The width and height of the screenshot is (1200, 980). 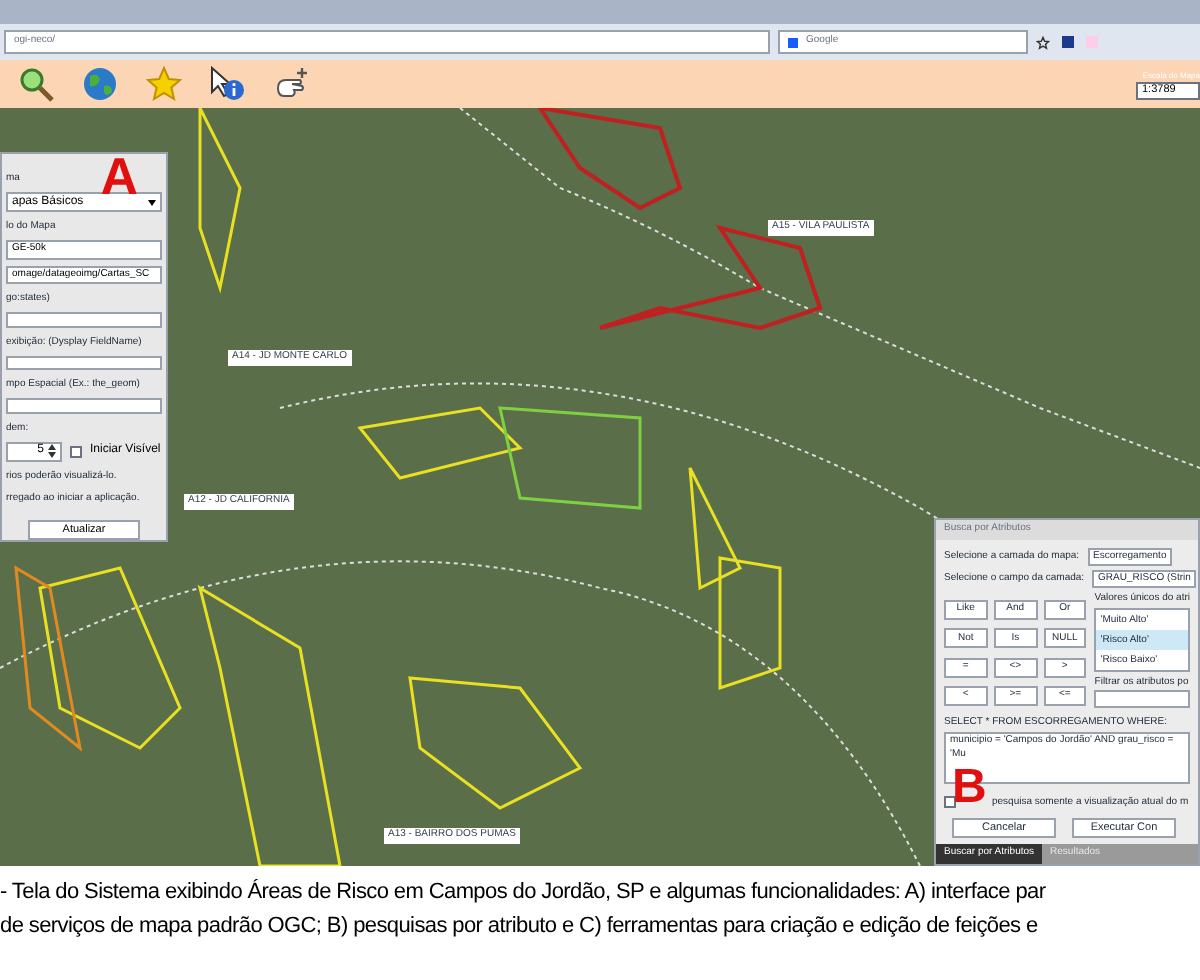 I want to click on info-cursor-icon, so click(x=228, y=84).